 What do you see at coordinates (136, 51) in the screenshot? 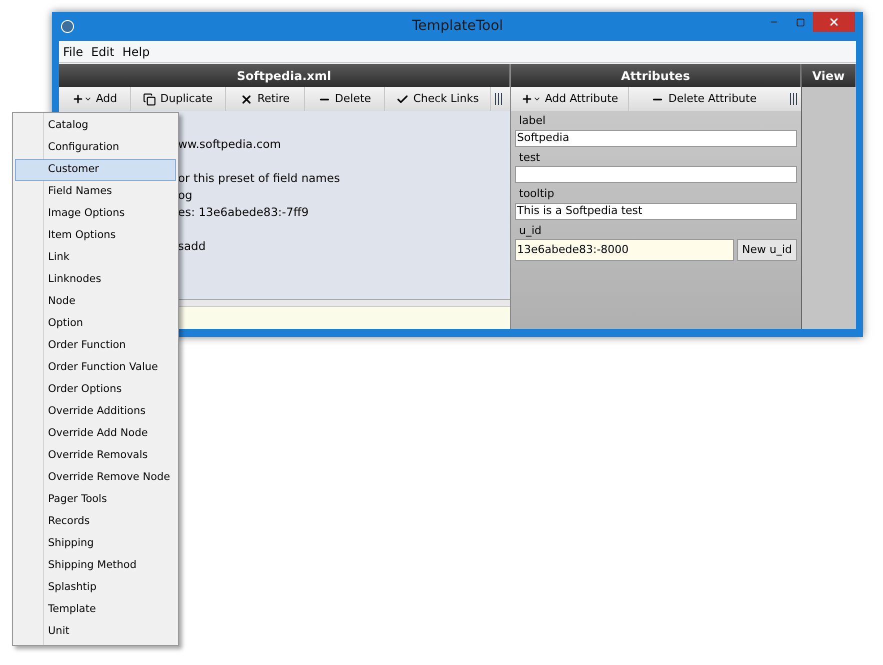
I see `menu-bar-item: Help` at bounding box center [136, 51].